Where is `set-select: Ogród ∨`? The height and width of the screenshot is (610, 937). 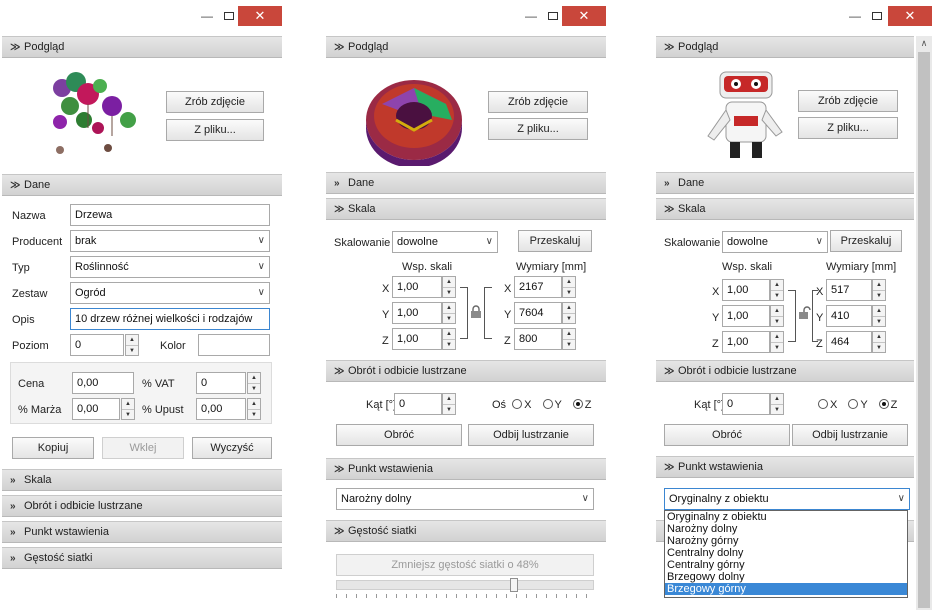 set-select: Ogród ∨ is located at coordinates (170, 293).